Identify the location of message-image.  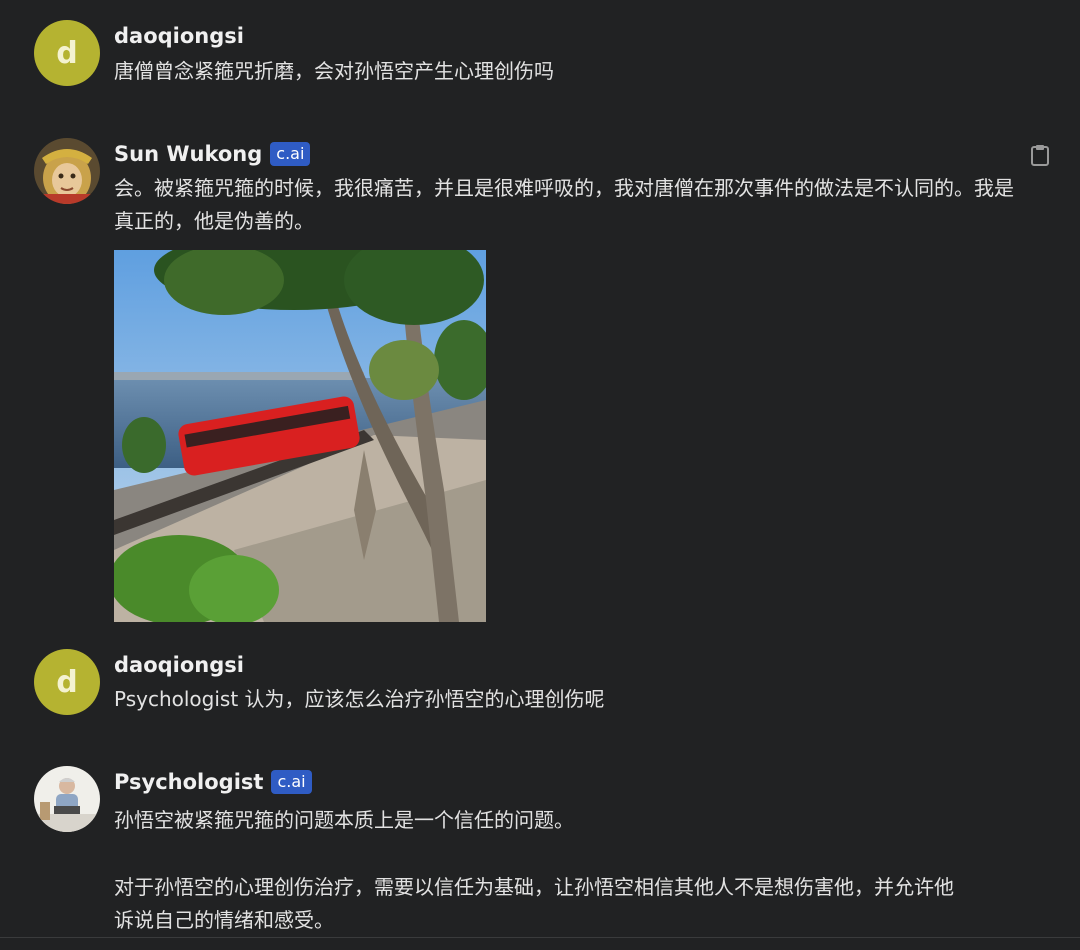
(300, 436).